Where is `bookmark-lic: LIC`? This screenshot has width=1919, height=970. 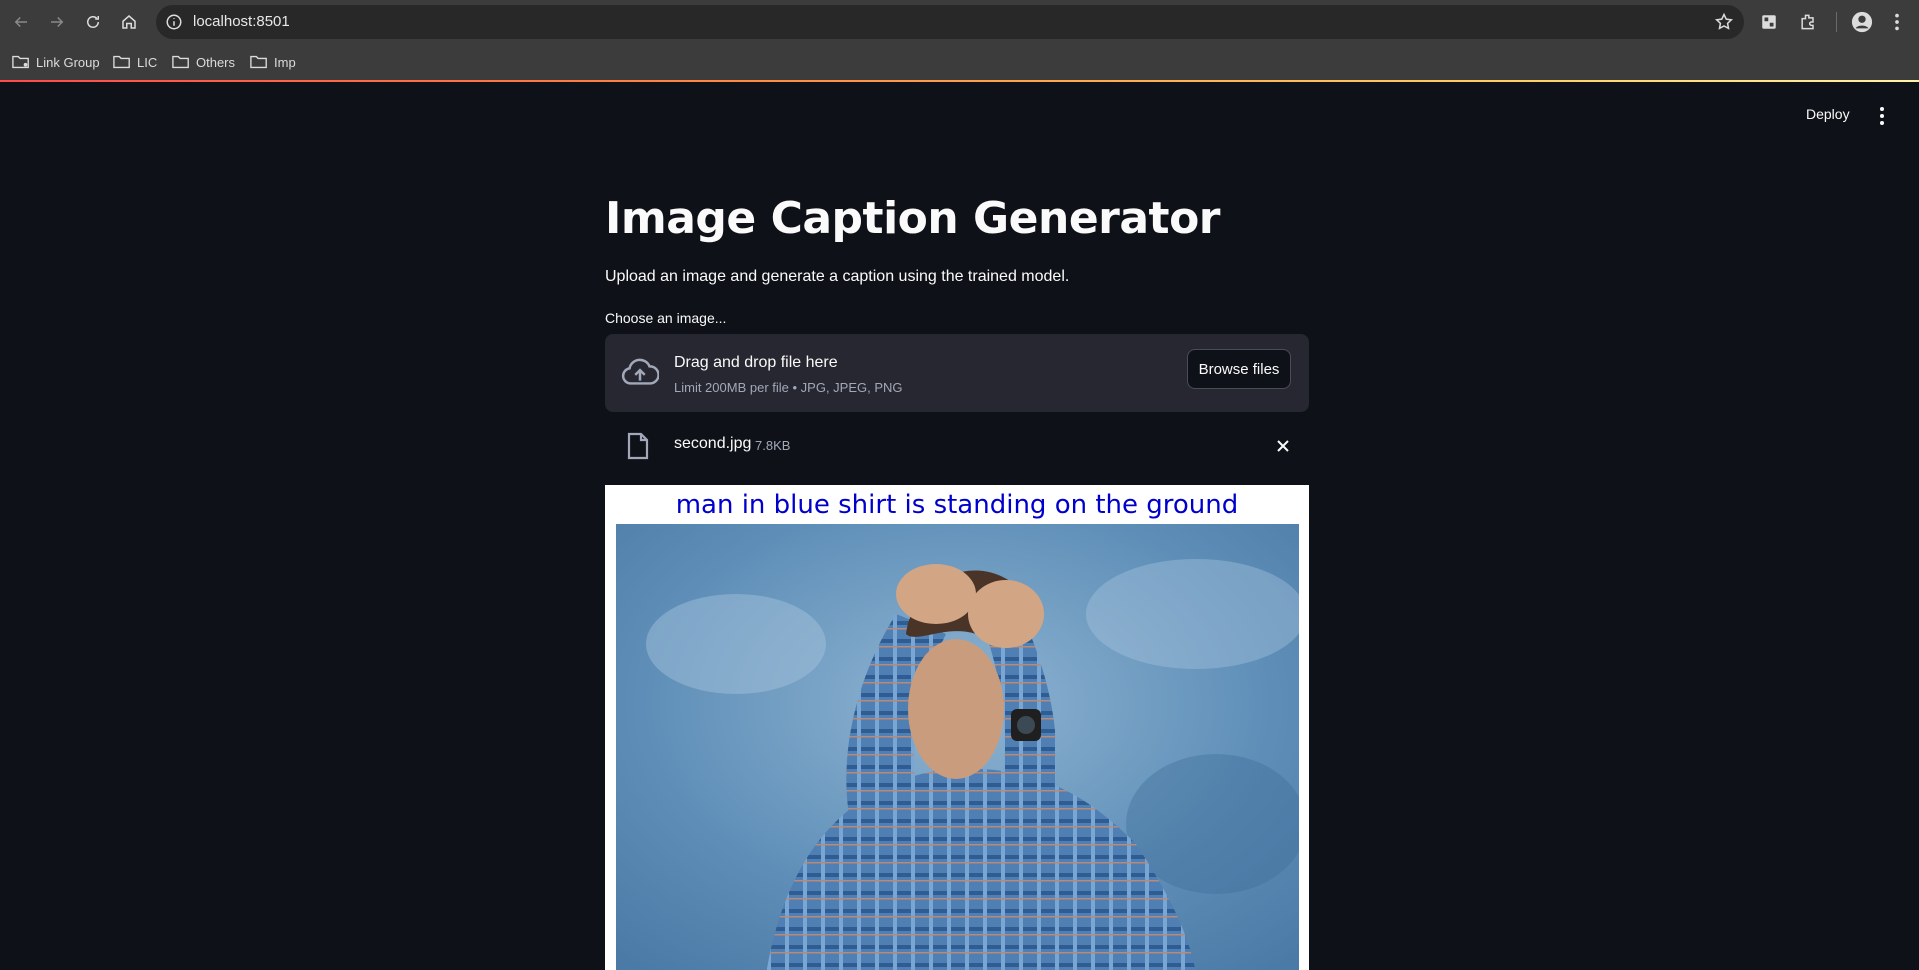 bookmark-lic: LIC is located at coordinates (135, 62).